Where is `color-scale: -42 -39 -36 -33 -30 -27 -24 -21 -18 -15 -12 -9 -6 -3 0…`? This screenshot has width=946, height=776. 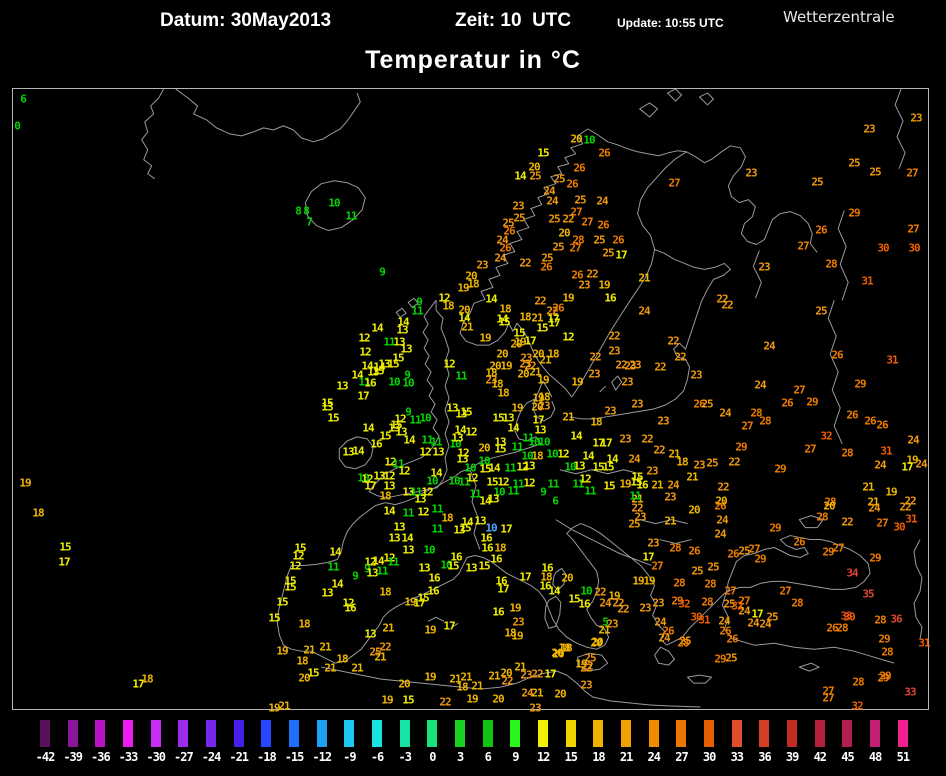 color-scale: -42 -39 -36 -33 -30 -27 -24 -21 -18 -15 -12 -9 -6 -3 0… is located at coordinates (474, 746).